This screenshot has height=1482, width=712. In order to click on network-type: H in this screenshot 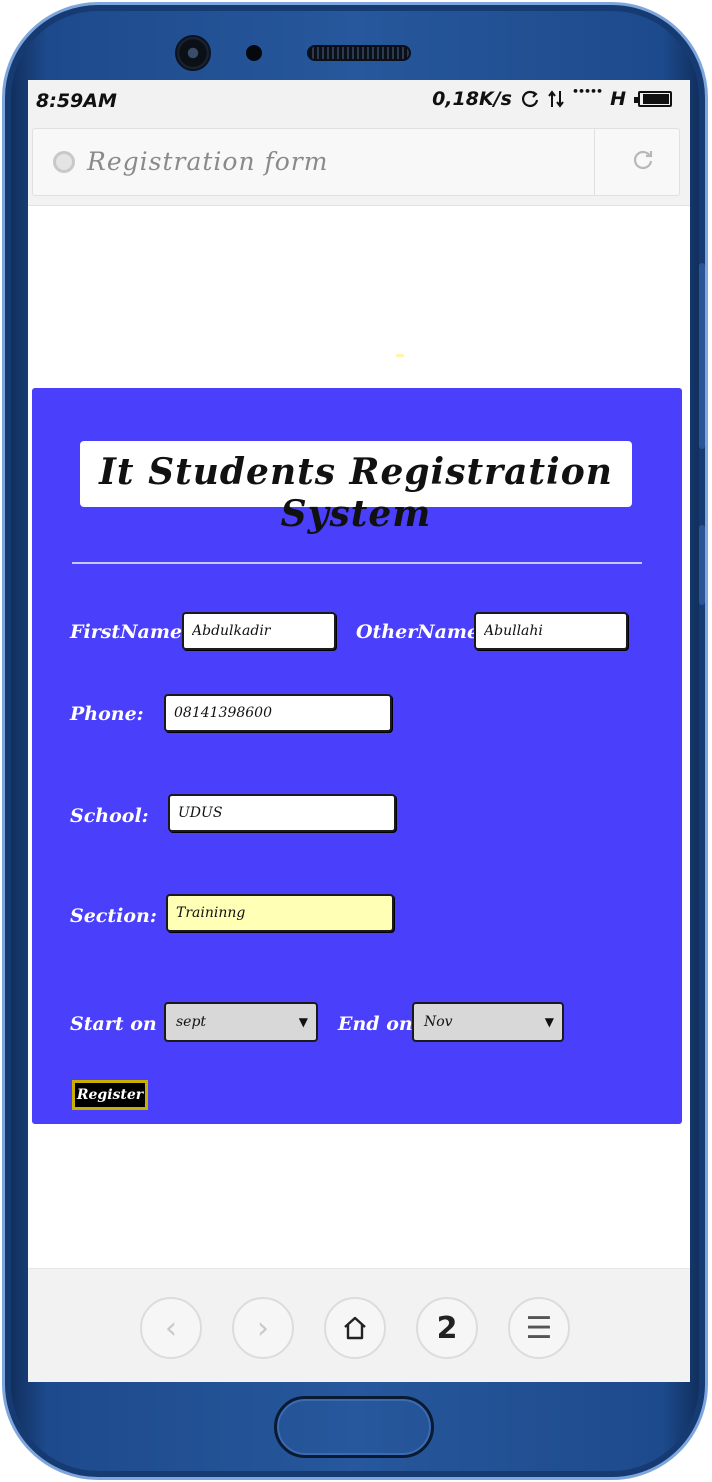, I will do `click(618, 99)`.